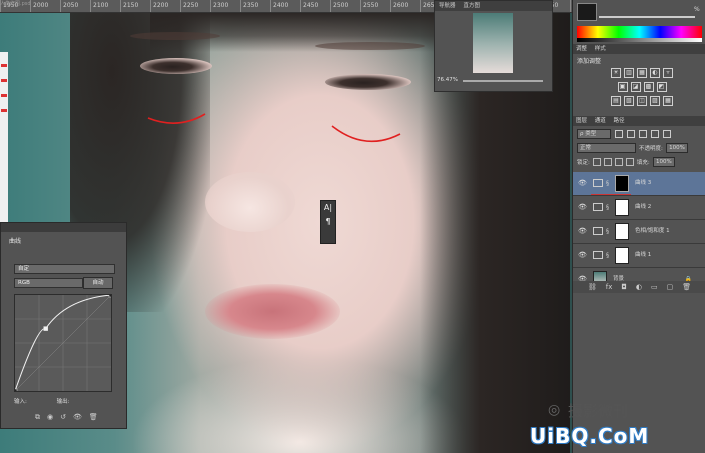  What do you see at coordinates (619, 121) in the screenshot?
I see `tab-paths: 路径` at bounding box center [619, 121].